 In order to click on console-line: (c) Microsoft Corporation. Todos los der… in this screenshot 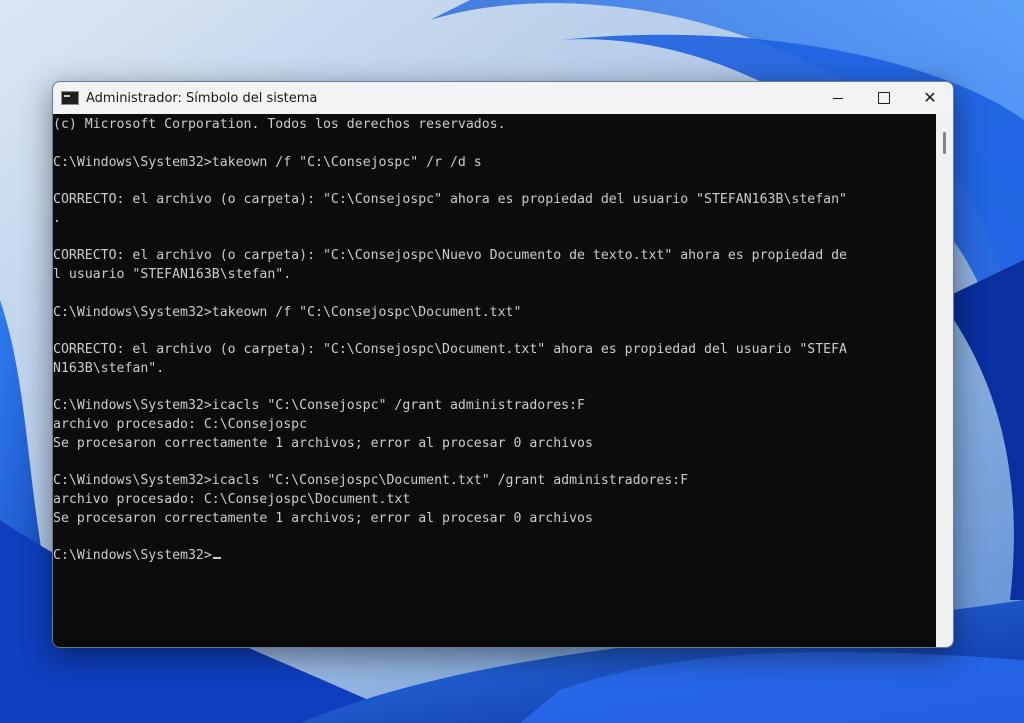, I will do `click(279, 124)`.